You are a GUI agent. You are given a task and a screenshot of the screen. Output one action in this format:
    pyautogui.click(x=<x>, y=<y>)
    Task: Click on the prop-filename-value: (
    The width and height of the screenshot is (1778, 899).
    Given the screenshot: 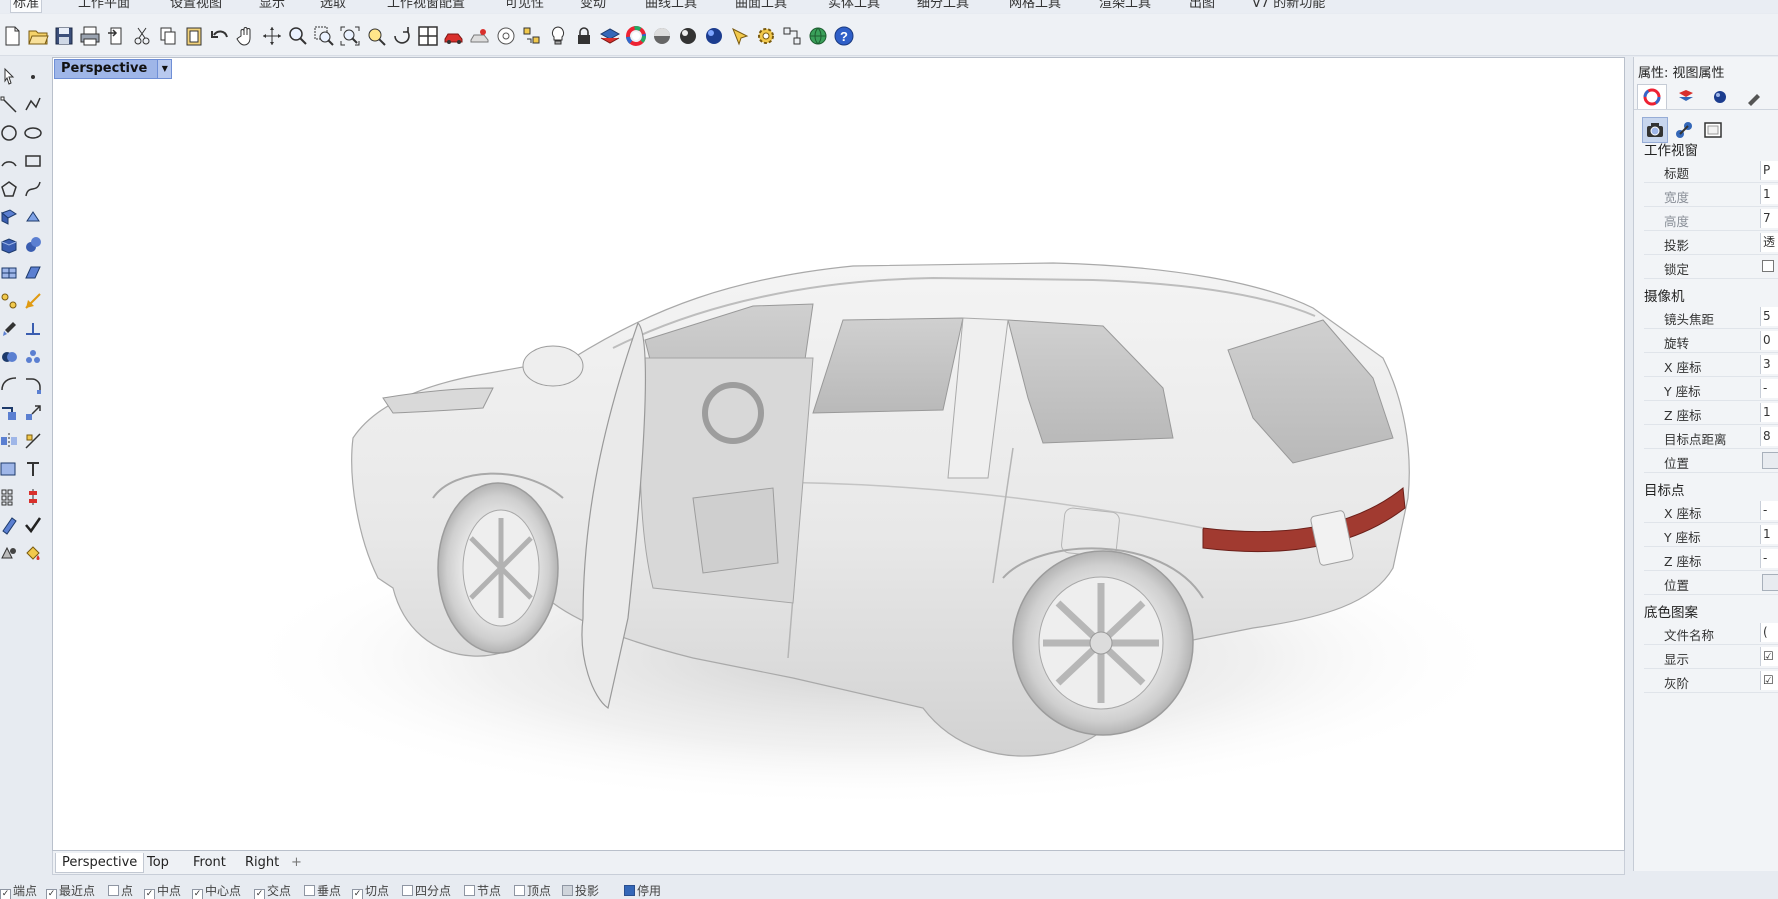 What is the action you would take?
    pyautogui.click(x=1769, y=632)
    